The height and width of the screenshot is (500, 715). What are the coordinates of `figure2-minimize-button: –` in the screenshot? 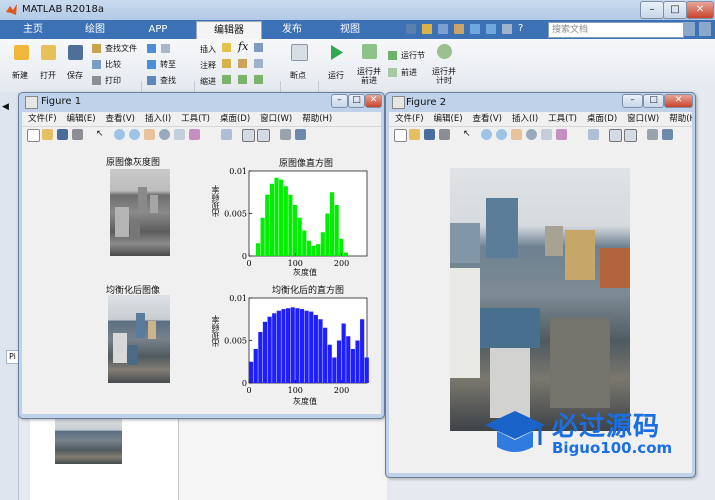 It's located at (632, 101).